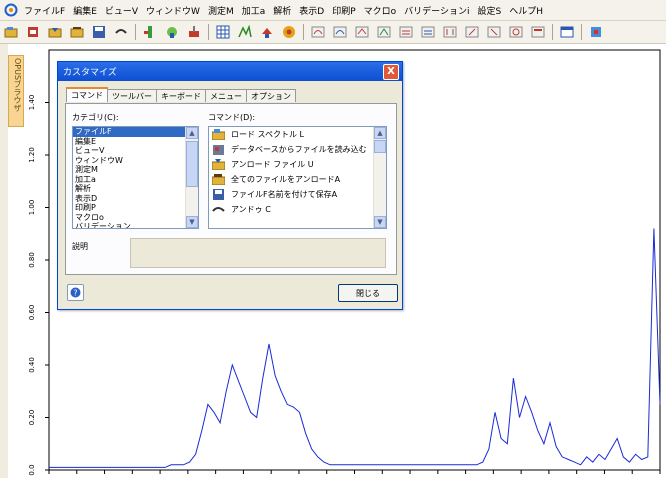 The height and width of the screenshot is (478, 666). Describe the element at coordinates (567, 32) in the screenshot. I see `window-icon` at that location.